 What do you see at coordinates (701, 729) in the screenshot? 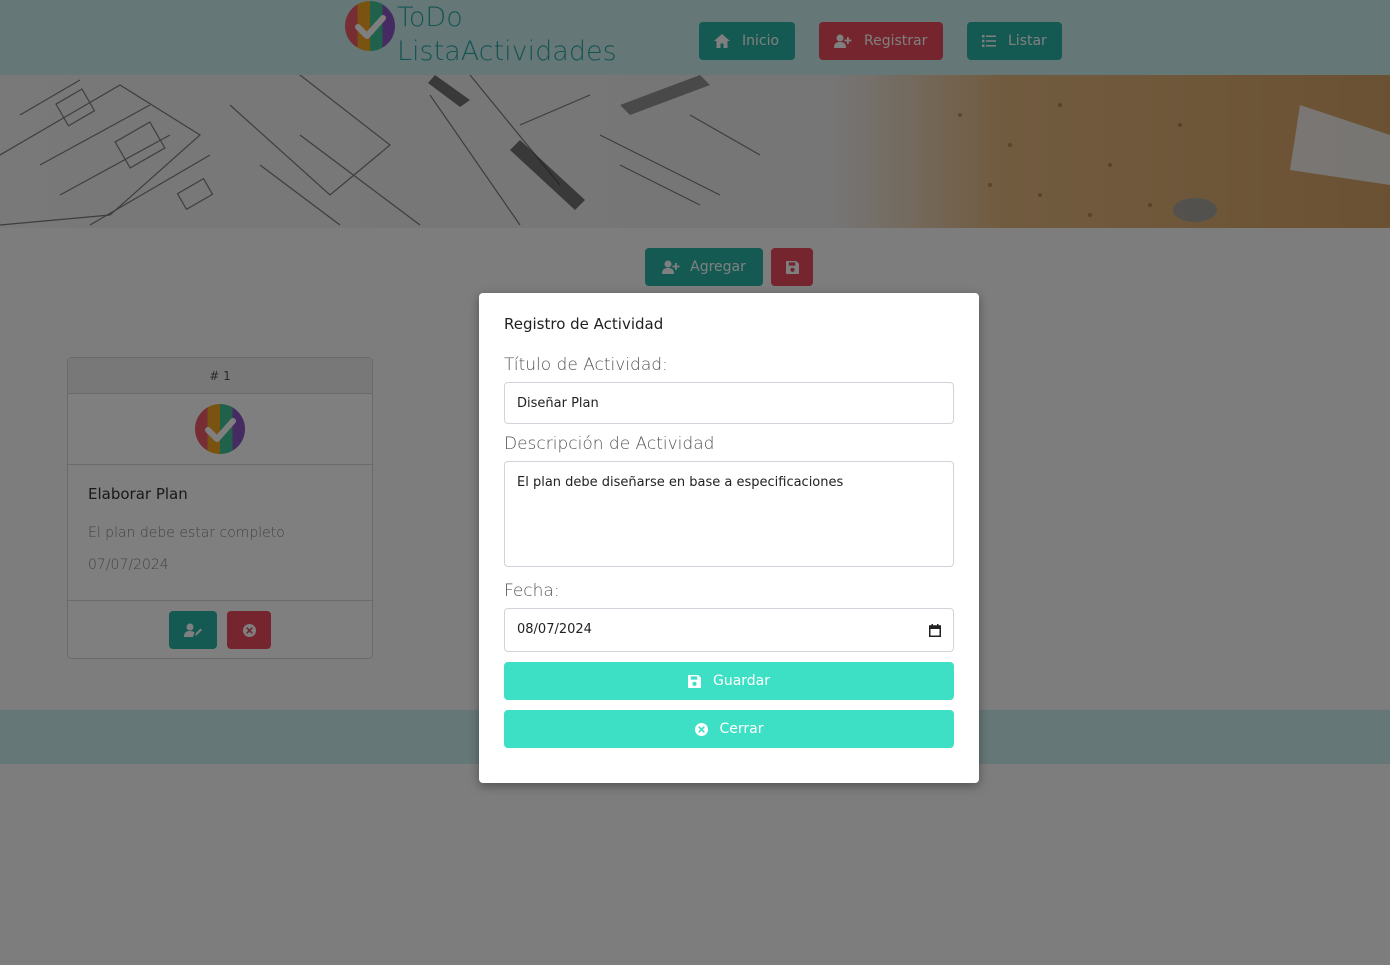
I see `close-circle-icon` at bounding box center [701, 729].